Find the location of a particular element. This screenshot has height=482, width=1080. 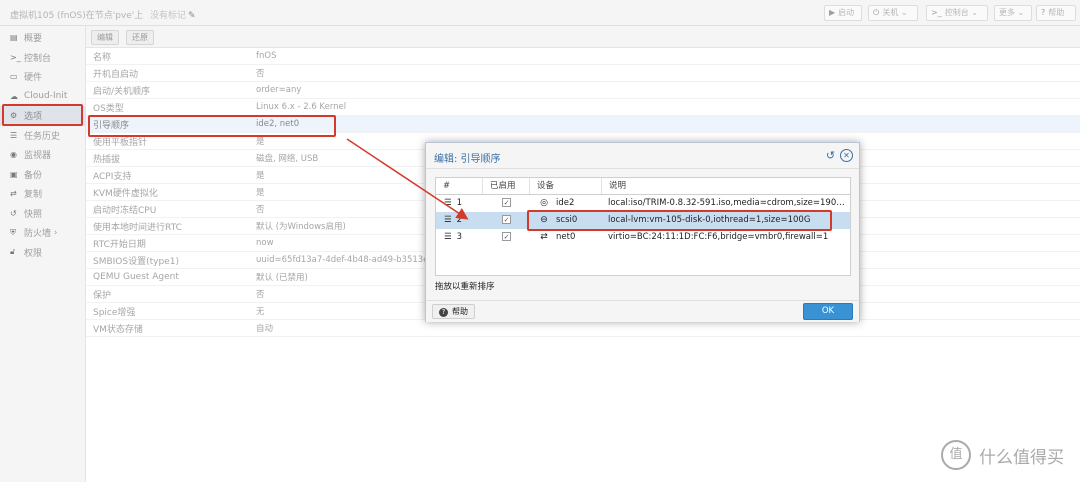

start-button: ▶ 启动 is located at coordinates (843, 13).